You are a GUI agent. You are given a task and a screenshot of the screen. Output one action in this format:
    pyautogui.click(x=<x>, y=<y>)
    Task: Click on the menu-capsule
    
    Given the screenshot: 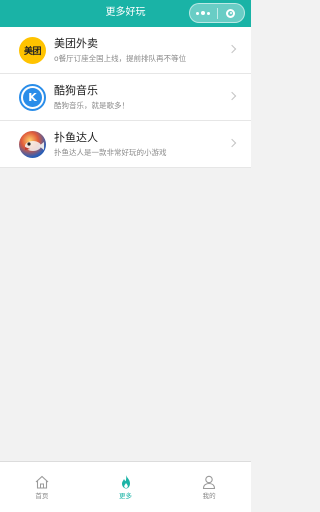 What is the action you would take?
    pyautogui.click(x=217, y=13)
    